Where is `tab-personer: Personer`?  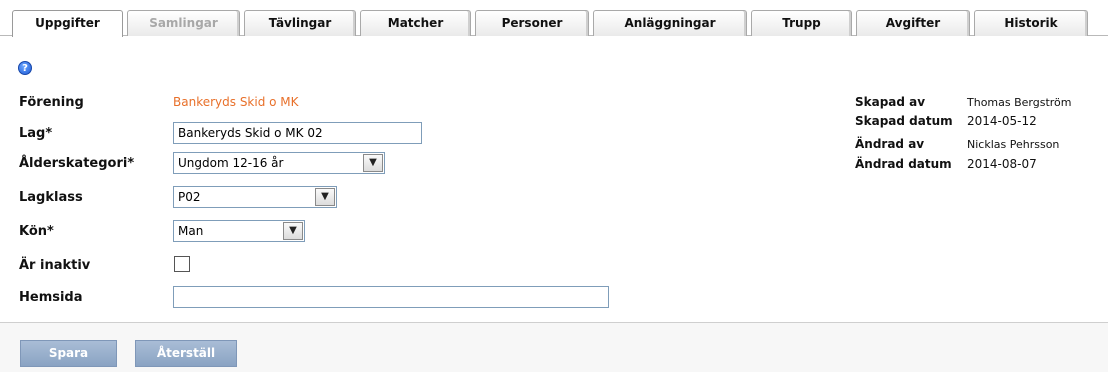
tab-personer: Personer is located at coordinates (532, 23).